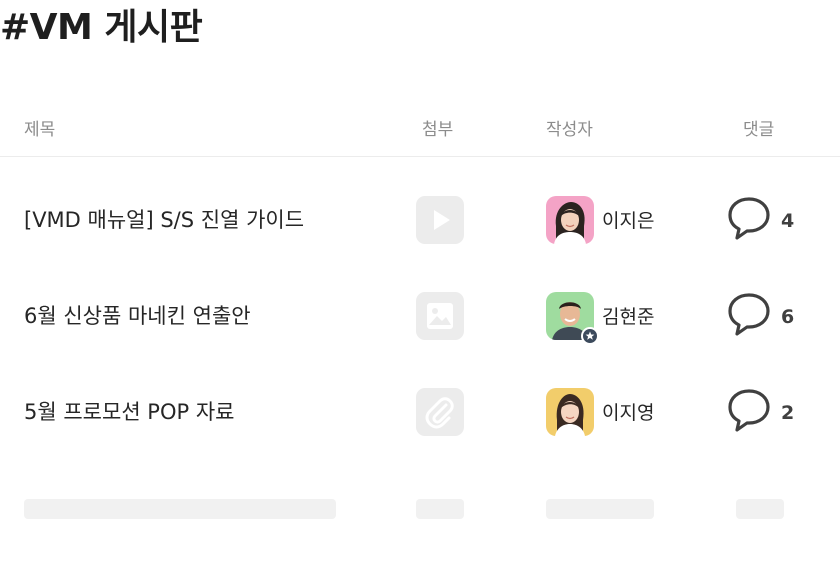 The width and height of the screenshot is (840, 561). I want to click on author-name: 이지은, so click(628, 221).